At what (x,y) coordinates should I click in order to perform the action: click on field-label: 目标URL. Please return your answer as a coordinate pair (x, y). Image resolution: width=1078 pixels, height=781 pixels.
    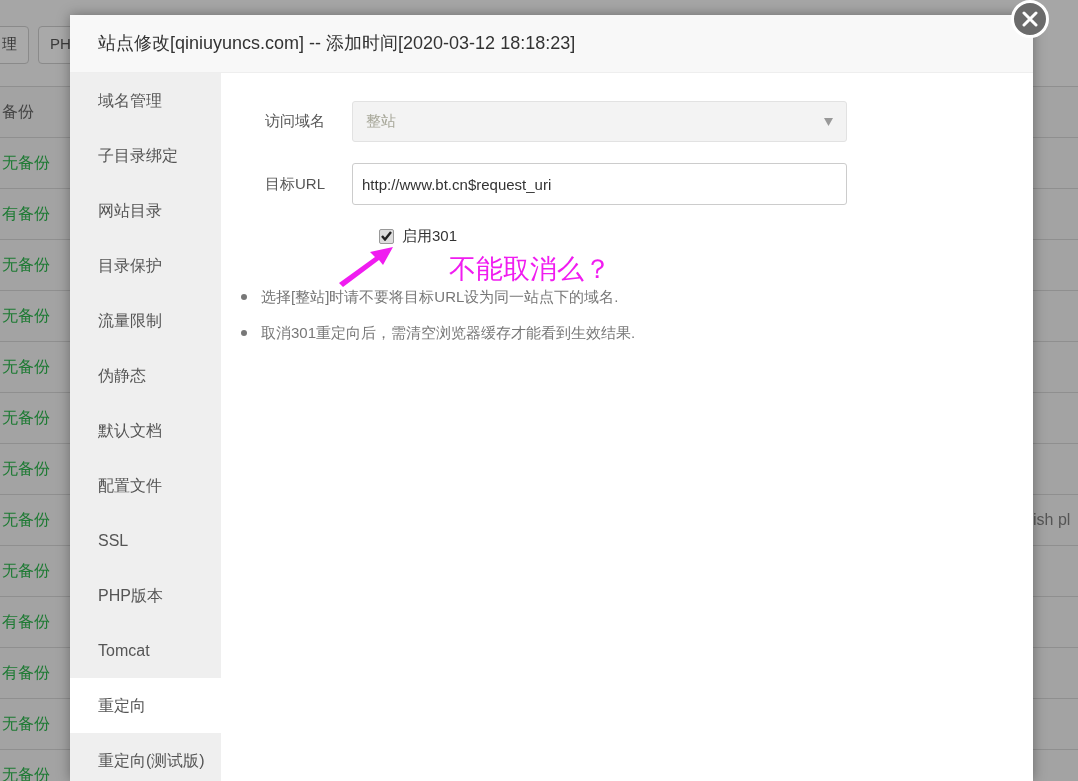
    Looking at the image, I should click on (295, 183).